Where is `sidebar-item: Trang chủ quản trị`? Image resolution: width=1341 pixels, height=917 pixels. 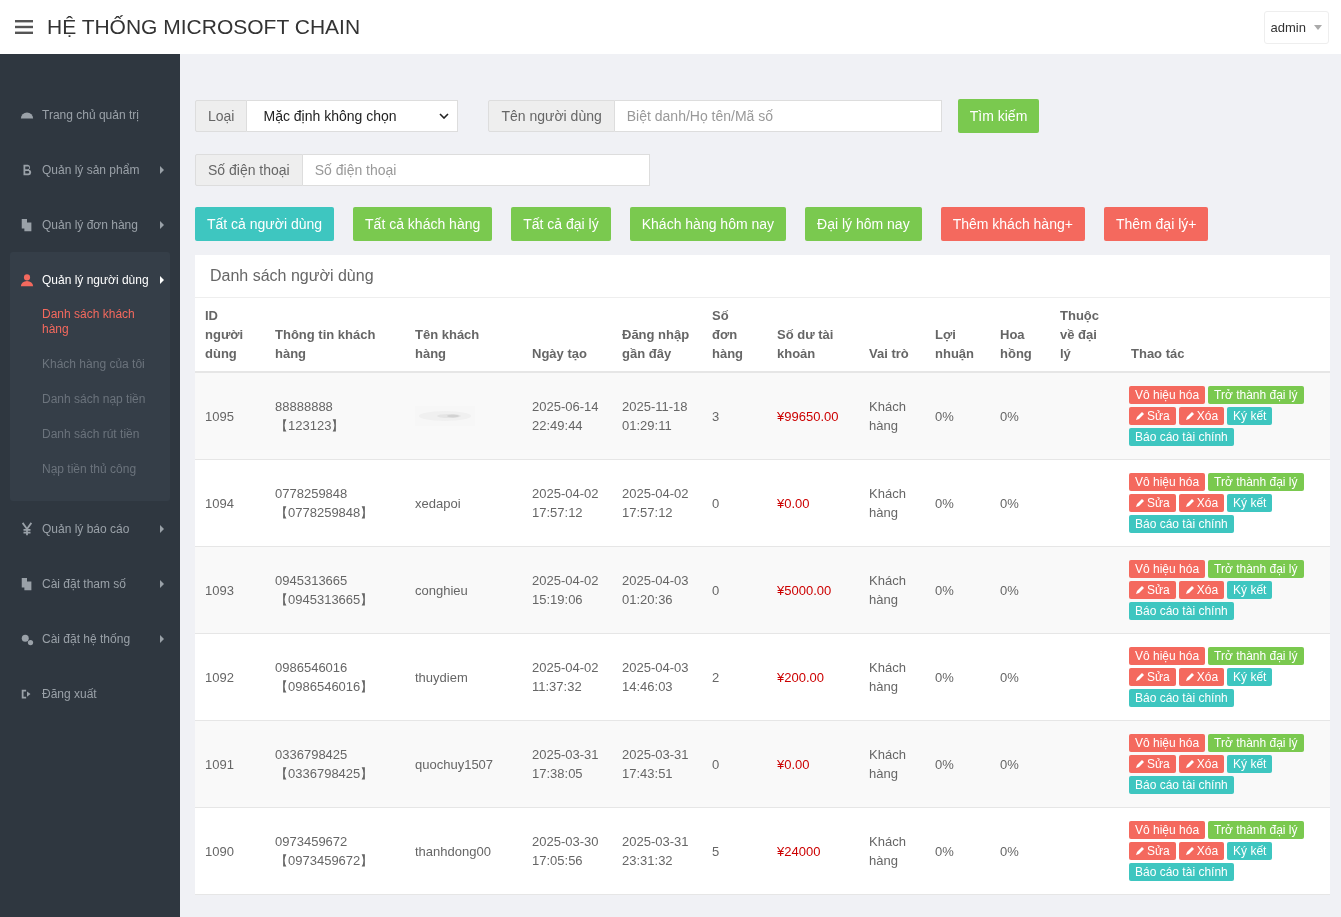
sidebar-item: Trang chủ quản trị is located at coordinates (90, 114).